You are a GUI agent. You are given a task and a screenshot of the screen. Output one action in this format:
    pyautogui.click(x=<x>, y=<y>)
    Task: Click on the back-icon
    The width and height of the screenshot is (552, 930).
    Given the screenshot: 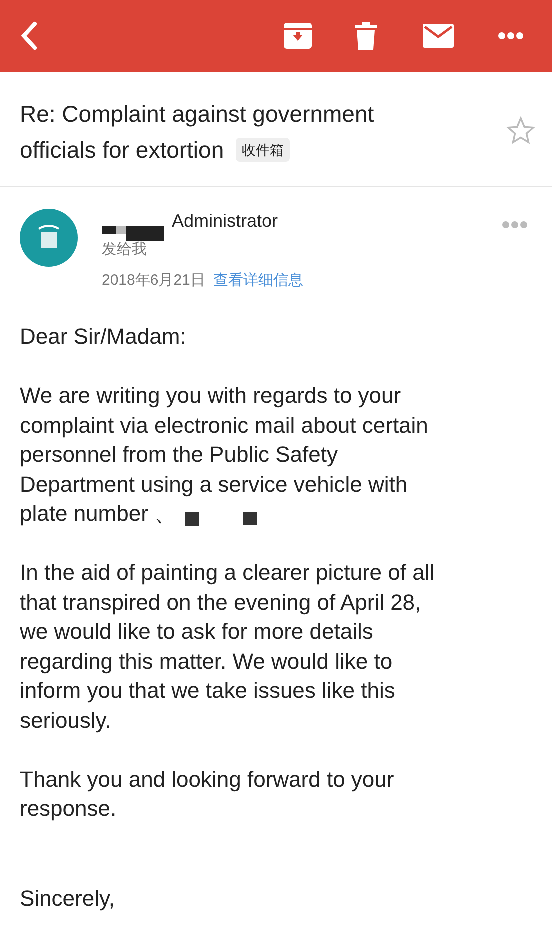 What is the action you would take?
    pyautogui.click(x=29, y=36)
    